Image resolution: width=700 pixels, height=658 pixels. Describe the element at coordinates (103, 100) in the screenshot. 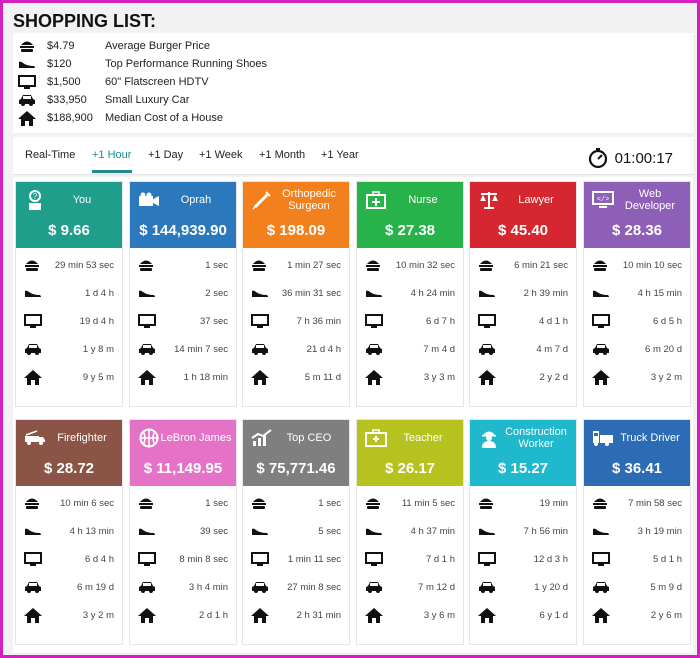

I see `shopping-item: $33,950 Small Luxury Car` at that location.